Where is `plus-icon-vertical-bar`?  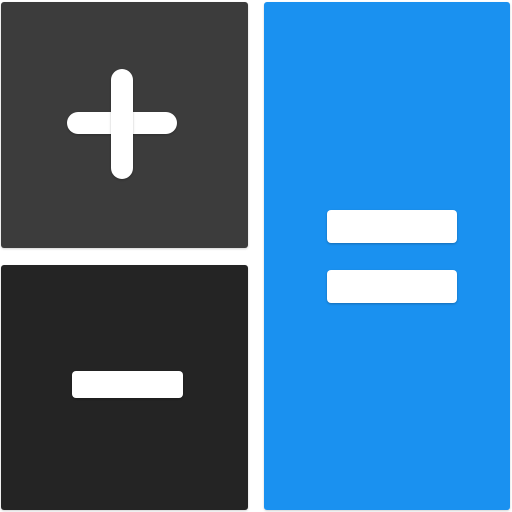 plus-icon-vertical-bar is located at coordinates (122, 124).